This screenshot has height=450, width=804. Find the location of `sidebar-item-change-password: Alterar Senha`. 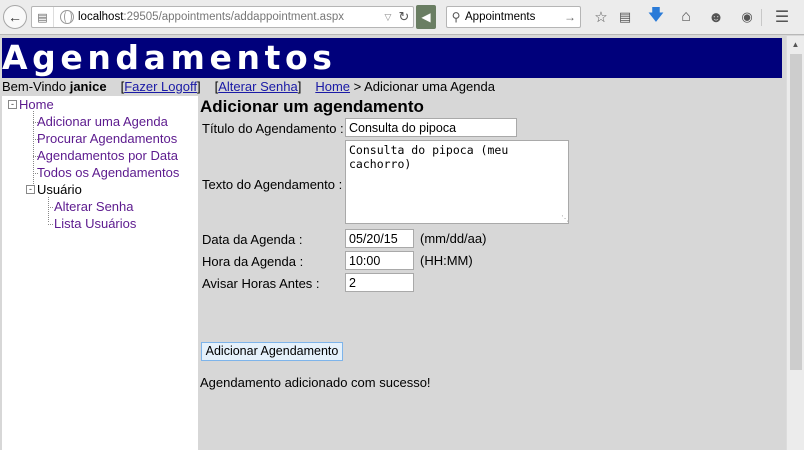

sidebar-item-change-password: Alterar Senha is located at coordinates (94, 207).